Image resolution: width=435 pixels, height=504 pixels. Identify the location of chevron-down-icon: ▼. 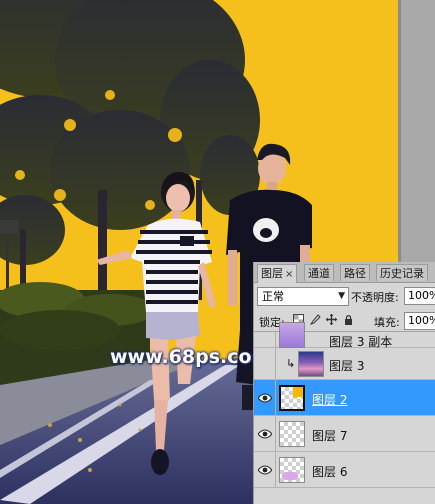
(341, 296).